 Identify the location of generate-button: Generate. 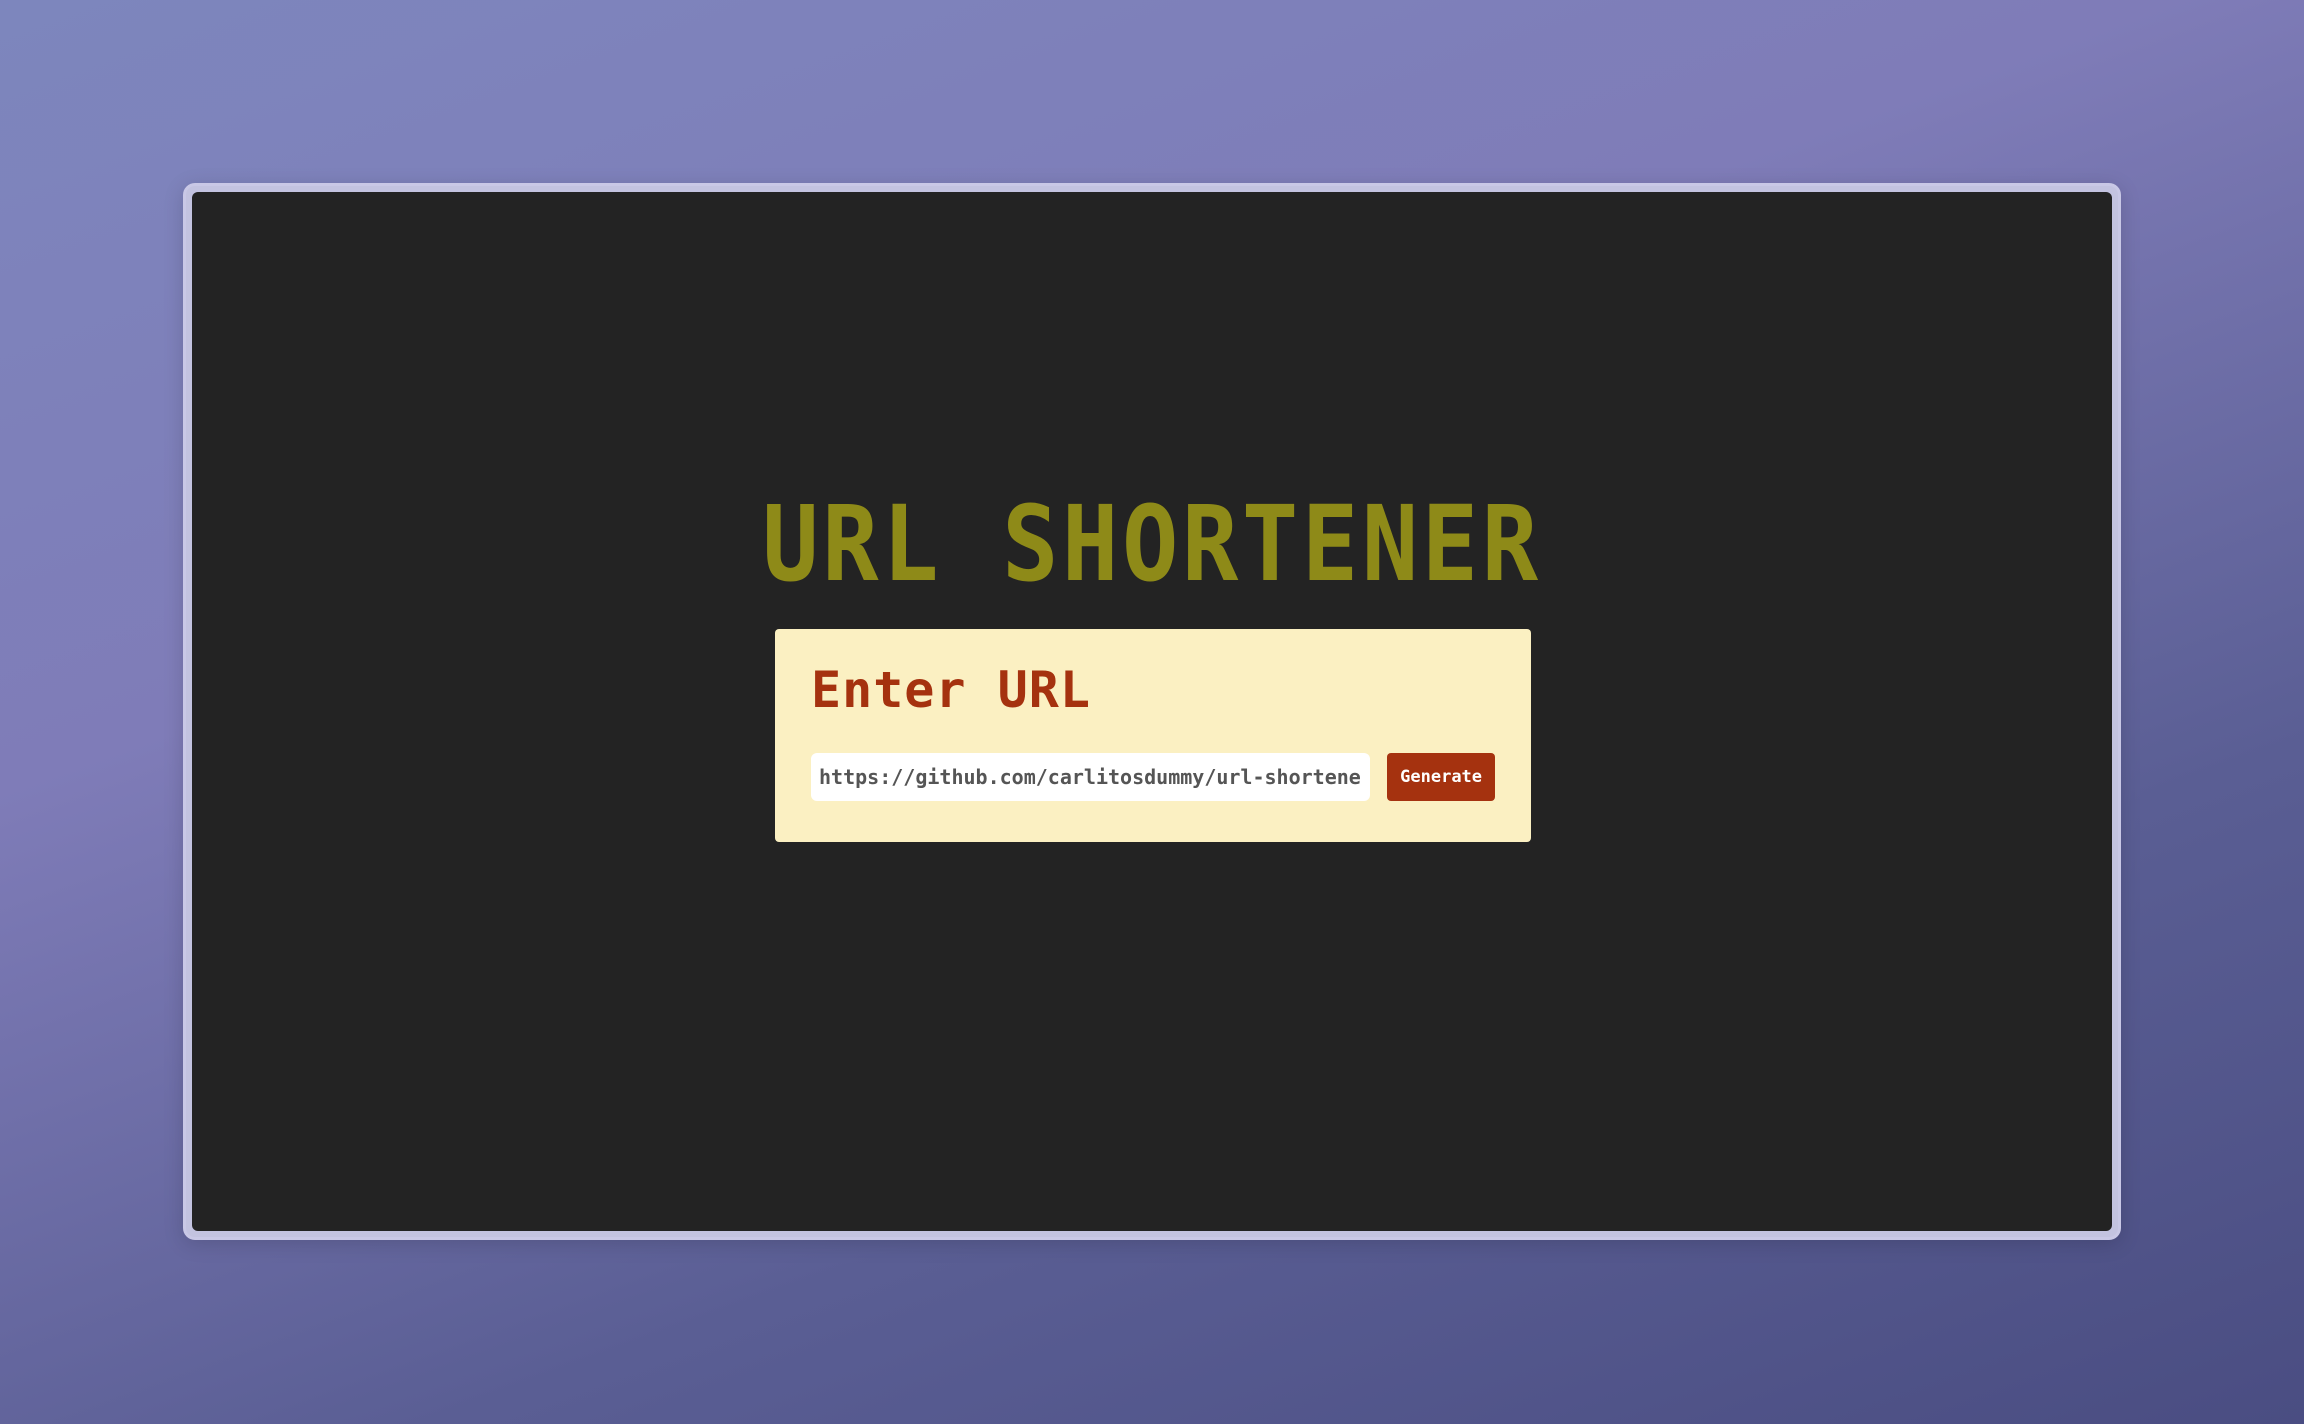
(1441, 777).